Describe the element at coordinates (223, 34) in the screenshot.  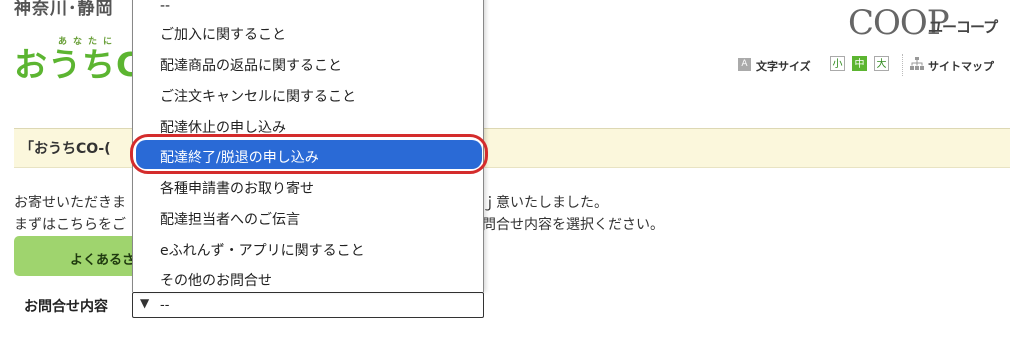
I see `dropdown-option-membership: ご加入に関すること` at that location.